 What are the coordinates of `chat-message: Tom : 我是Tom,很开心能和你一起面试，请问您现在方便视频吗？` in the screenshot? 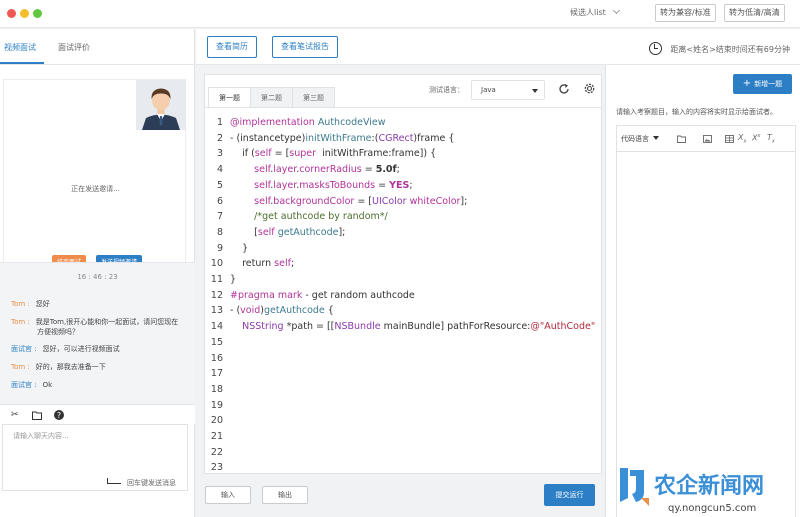 It's located at (96, 327).